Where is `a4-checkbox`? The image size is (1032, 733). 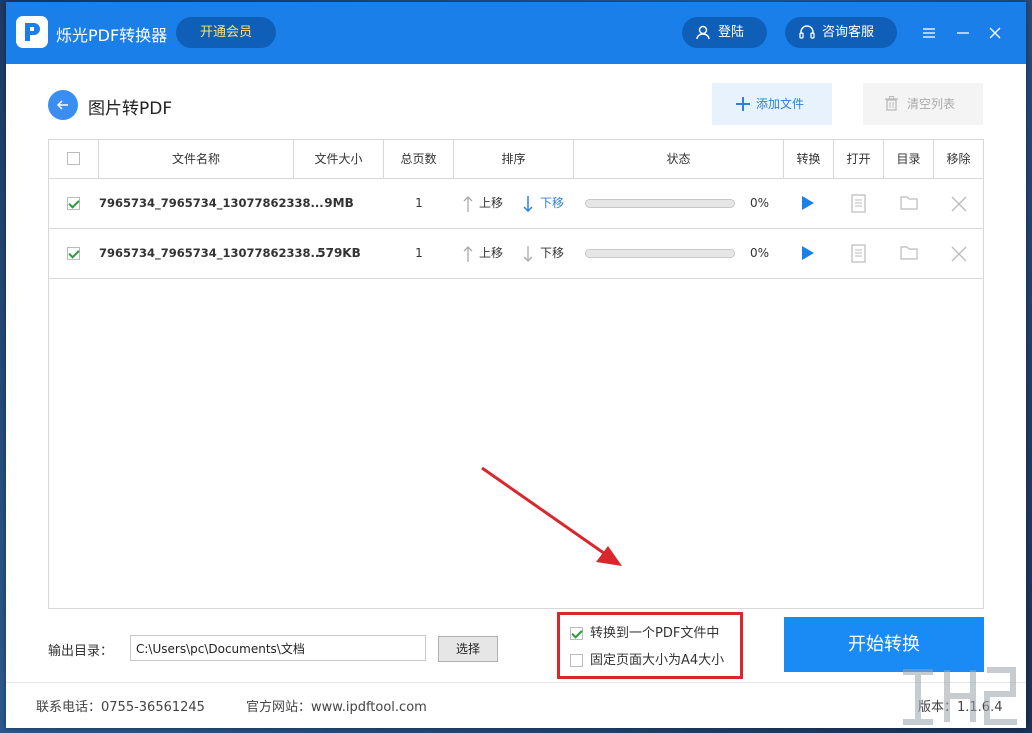 a4-checkbox is located at coordinates (576, 660).